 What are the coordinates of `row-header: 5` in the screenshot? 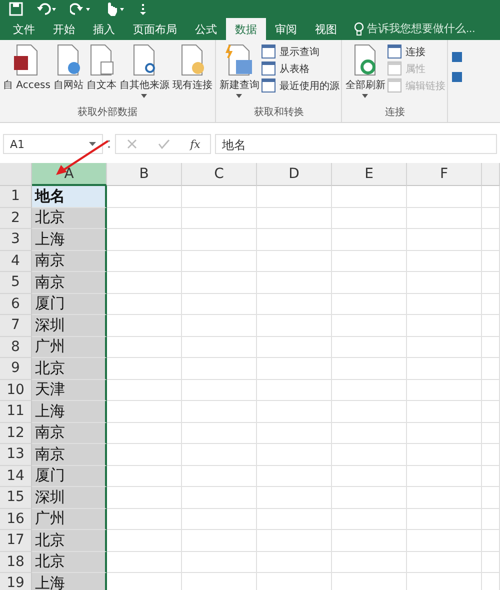 It's located at (16, 283).